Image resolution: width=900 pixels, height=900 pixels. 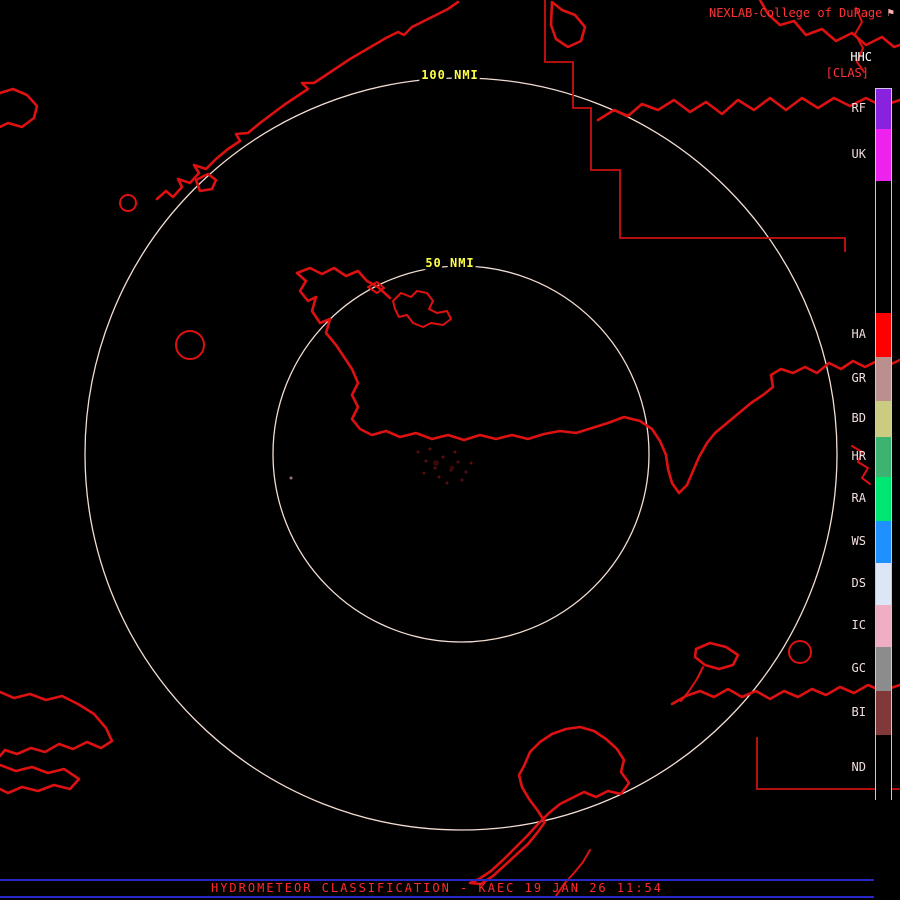 What do you see at coordinates (858, 712) in the screenshot?
I see `legend-label-bi: BI` at bounding box center [858, 712].